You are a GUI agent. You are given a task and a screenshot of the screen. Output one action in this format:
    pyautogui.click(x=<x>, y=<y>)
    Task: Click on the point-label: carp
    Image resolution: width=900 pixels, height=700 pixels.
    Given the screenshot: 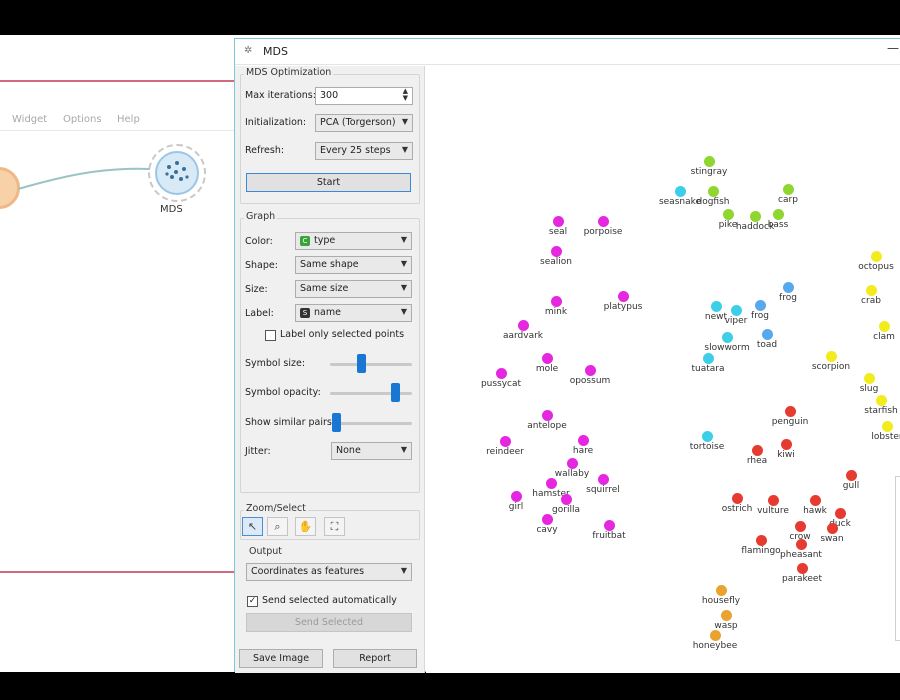 What is the action you would take?
    pyautogui.click(x=788, y=200)
    